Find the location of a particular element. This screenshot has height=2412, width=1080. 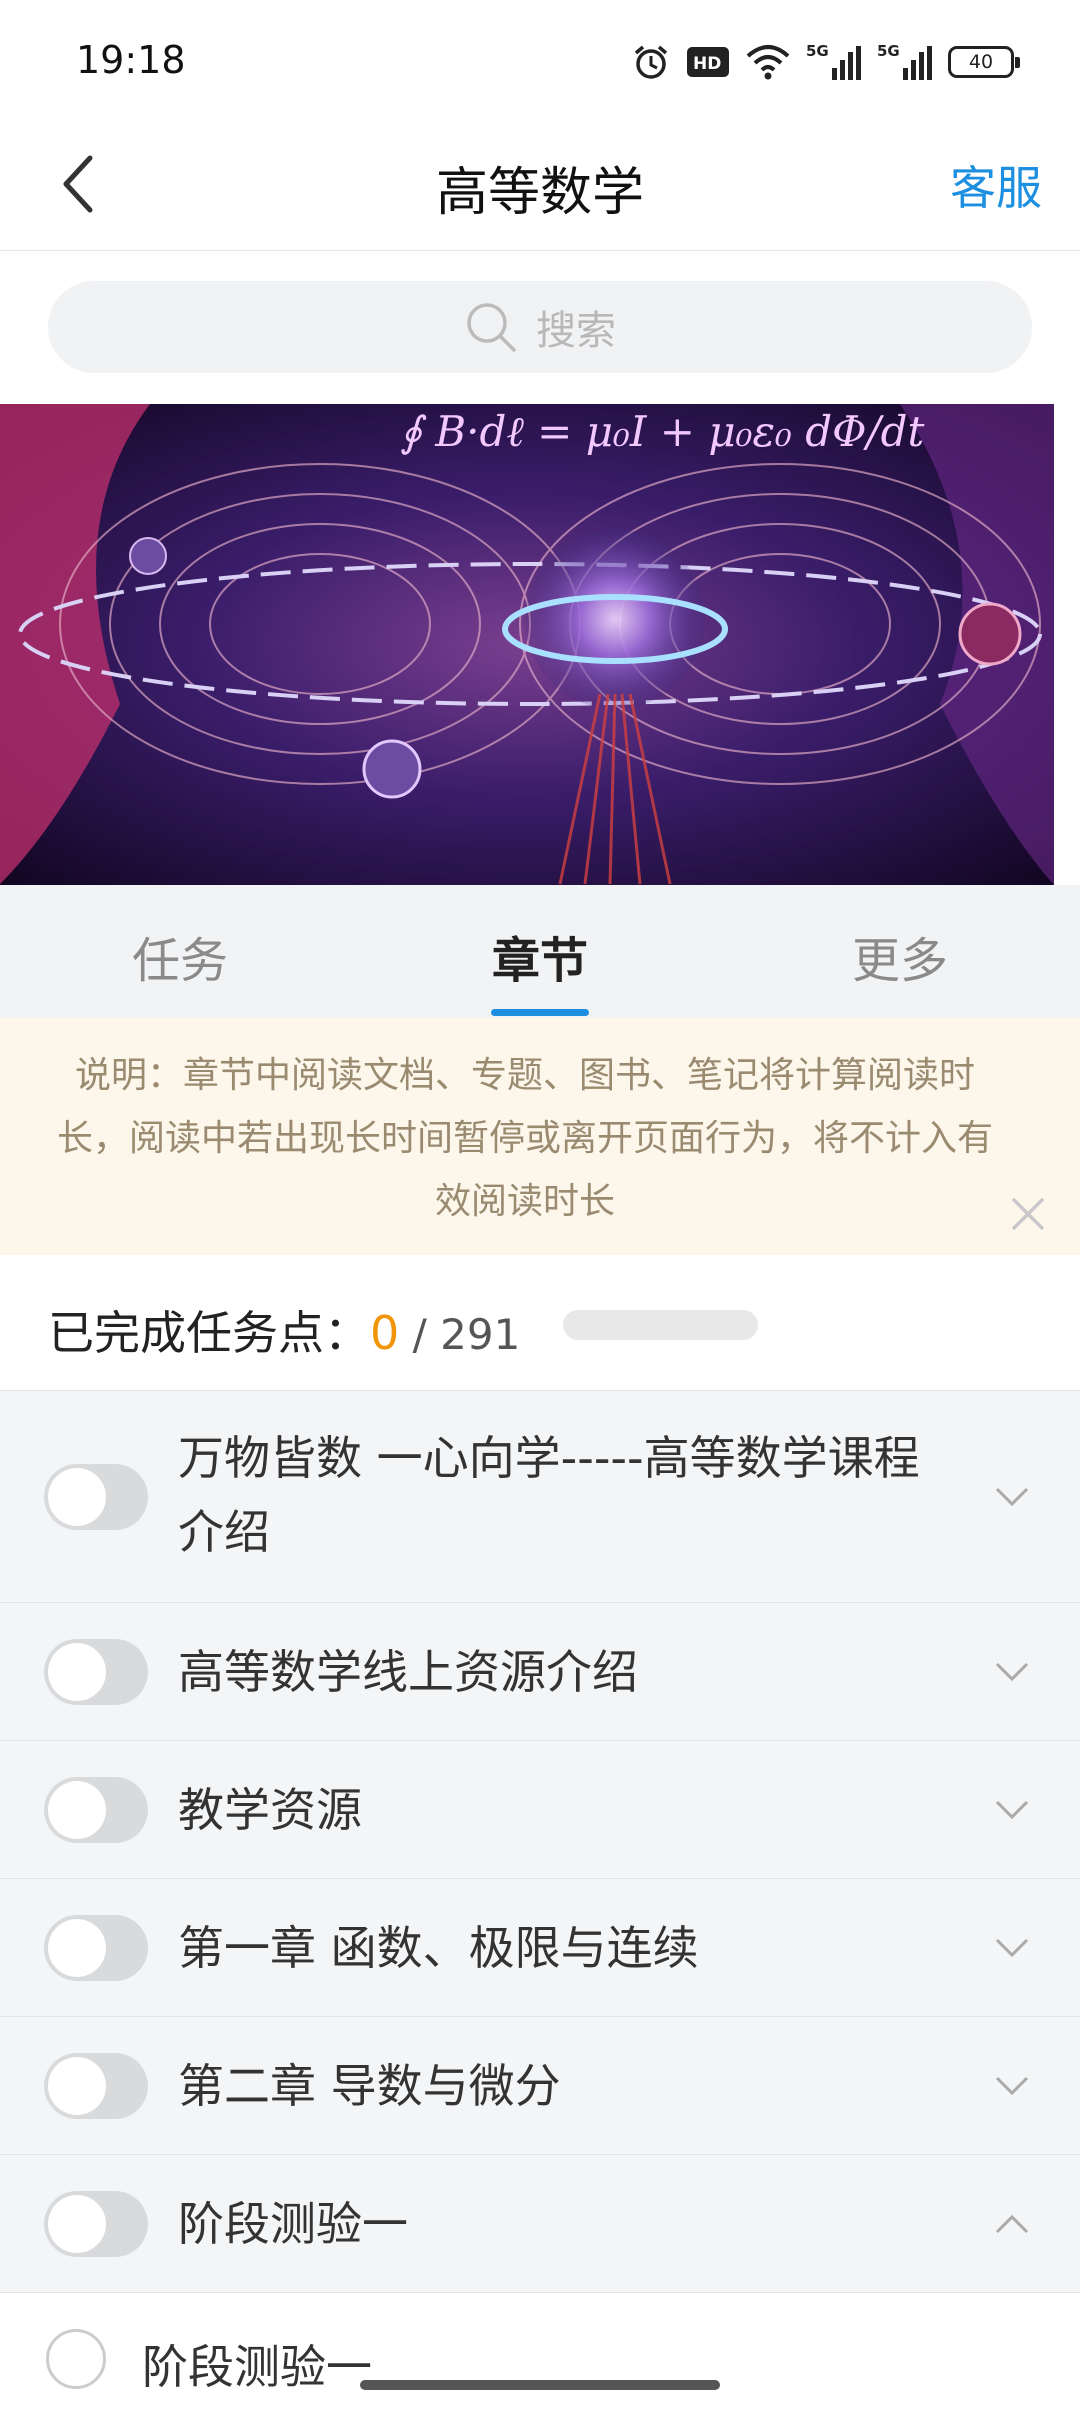

progress-bar is located at coordinates (660, 1325).